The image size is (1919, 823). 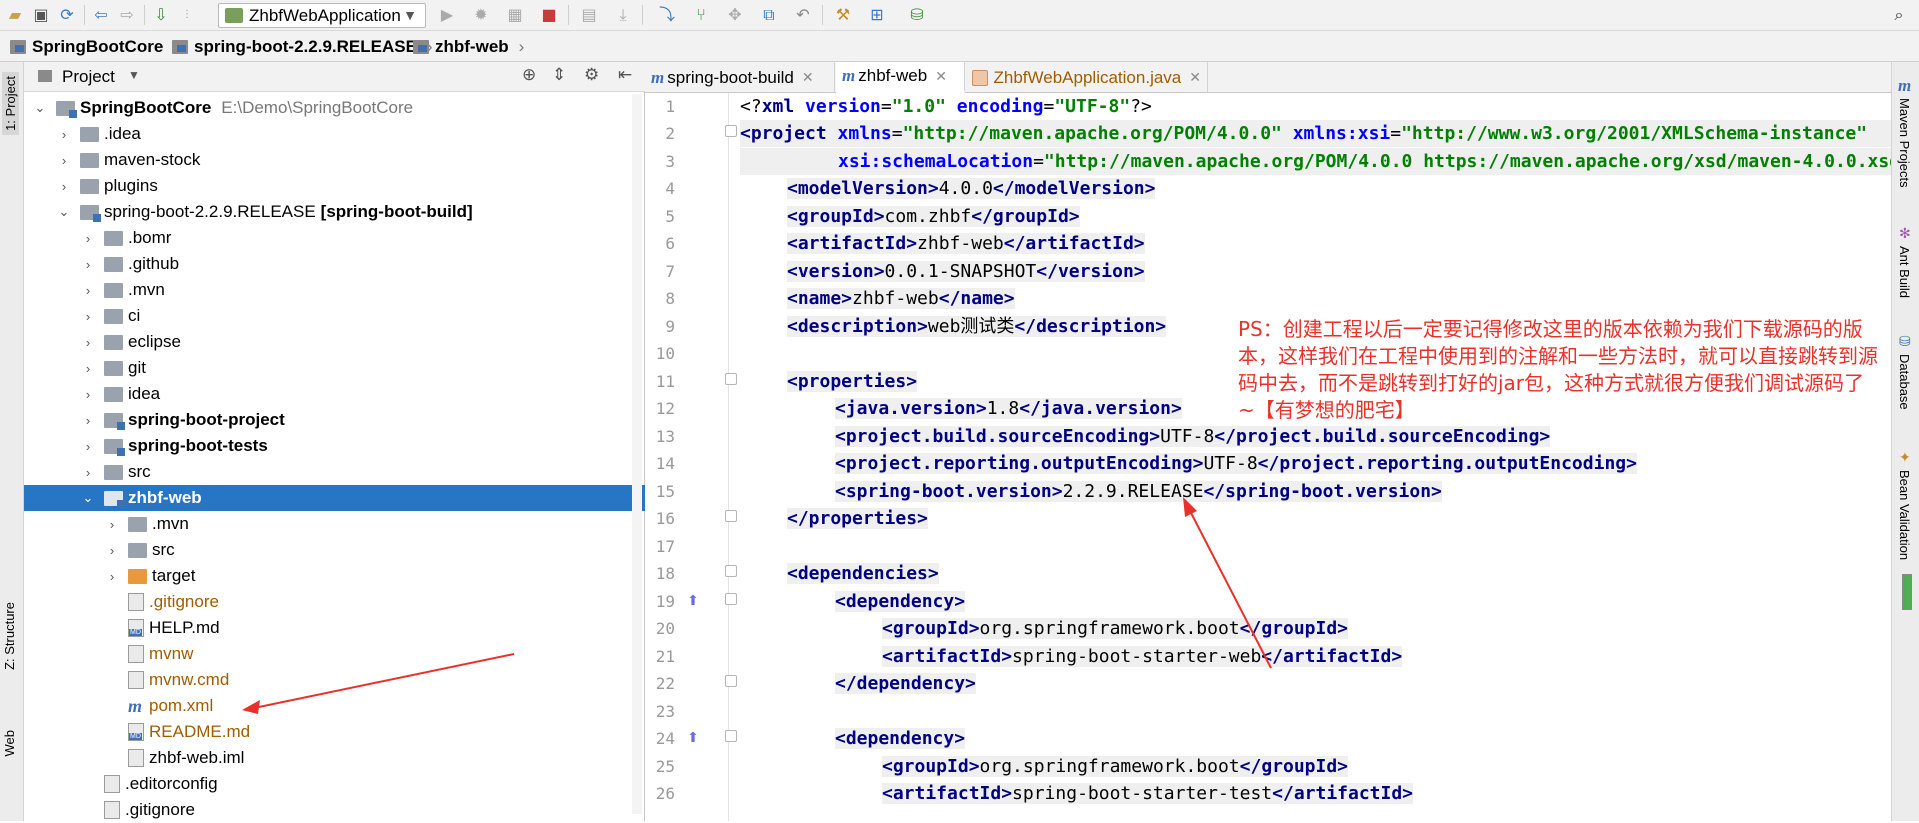 I want to click on project-structure-icon: ⊞, so click(x=877, y=15).